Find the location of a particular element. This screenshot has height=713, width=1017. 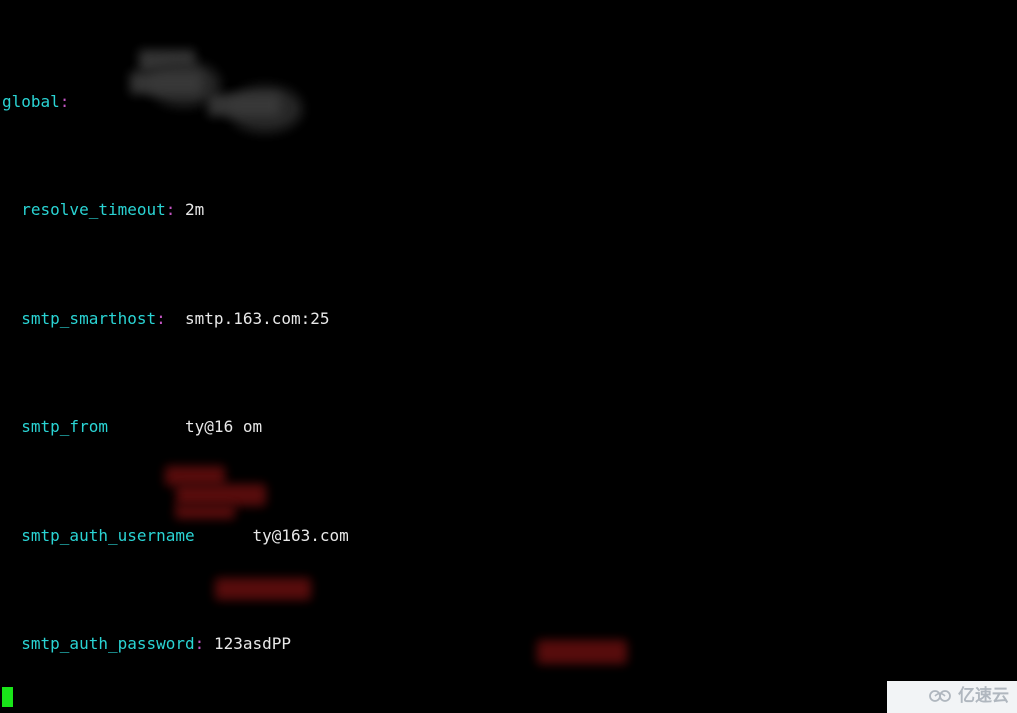

redaction-blur-email-configs is located at coordinates (195, 476).